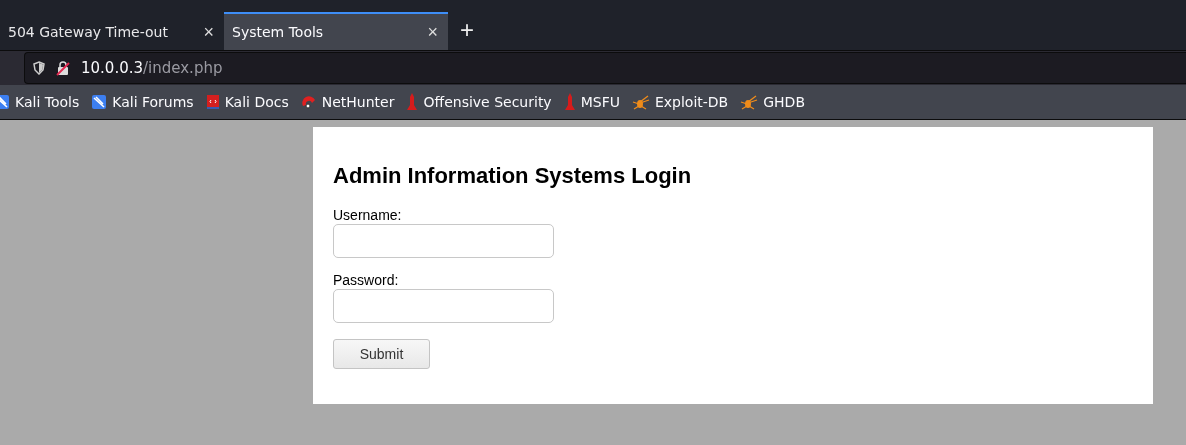 Image resolution: width=1186 pixels, height=445 pixels. What do you see at coordinates (591, 102) in the screenshot?
I see `bookmark-link: MSFU` at bounding box center [591, 102].